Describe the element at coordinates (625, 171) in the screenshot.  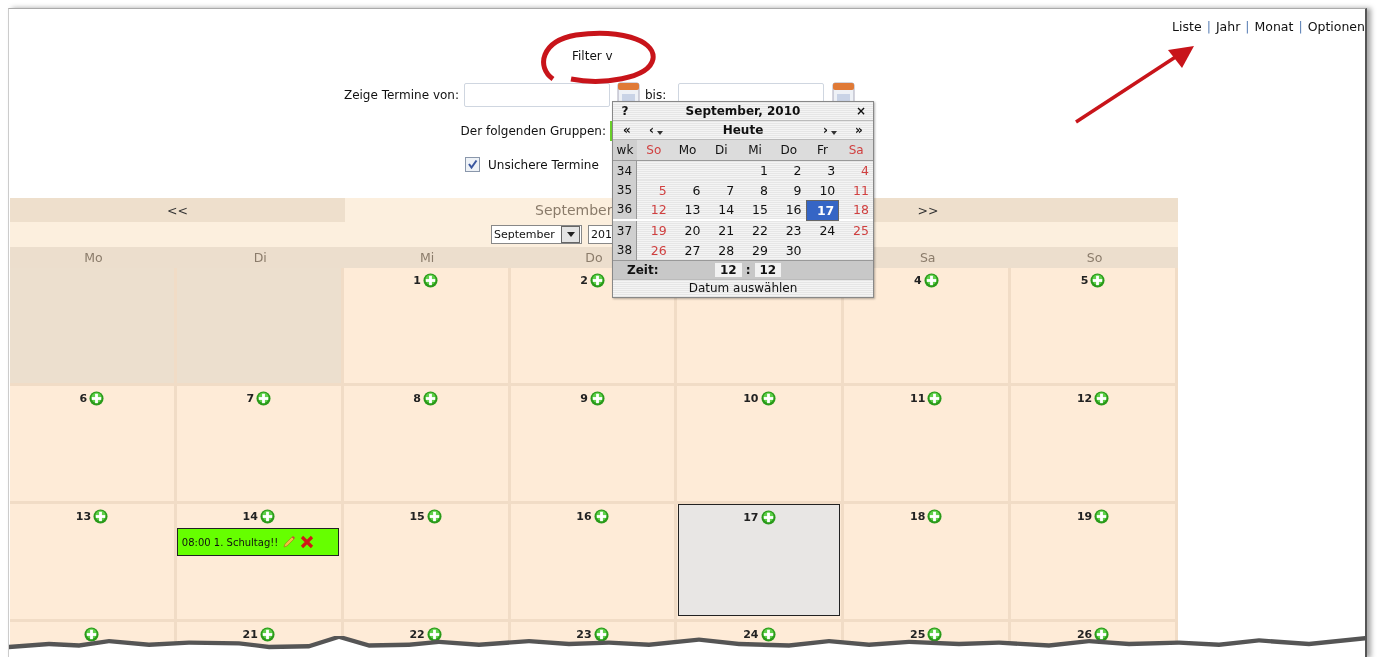
I see `week-number: 34` at that location.